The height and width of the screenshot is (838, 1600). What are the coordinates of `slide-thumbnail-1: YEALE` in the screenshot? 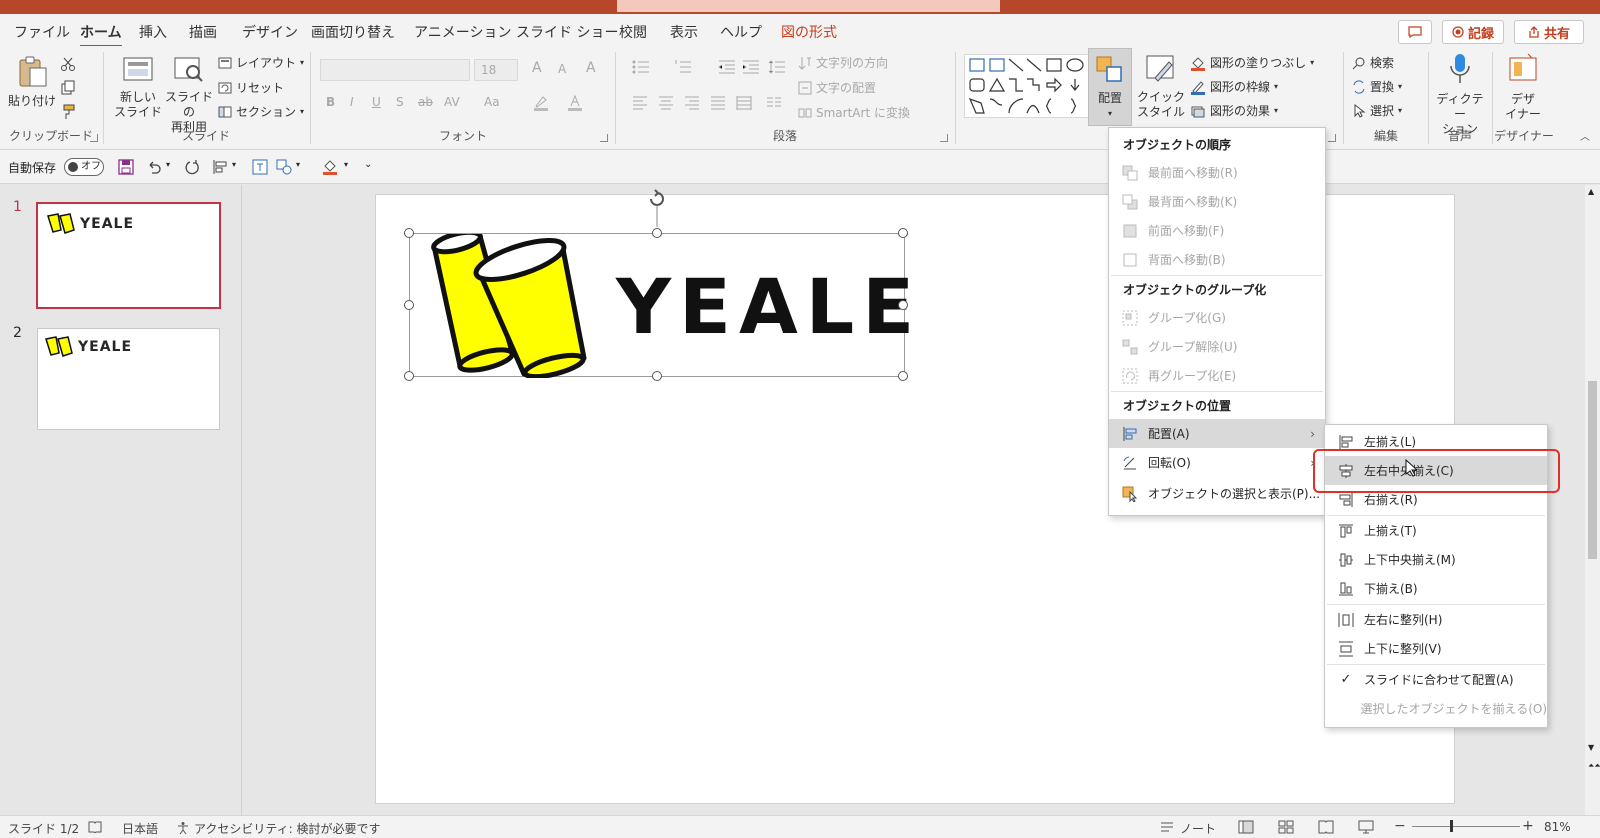 It's located at (128, 255).